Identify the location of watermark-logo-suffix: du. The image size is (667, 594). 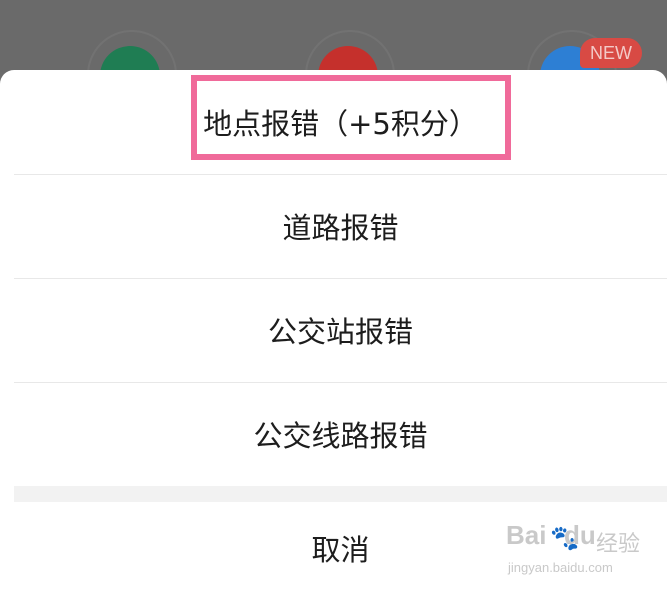
(580, 535).